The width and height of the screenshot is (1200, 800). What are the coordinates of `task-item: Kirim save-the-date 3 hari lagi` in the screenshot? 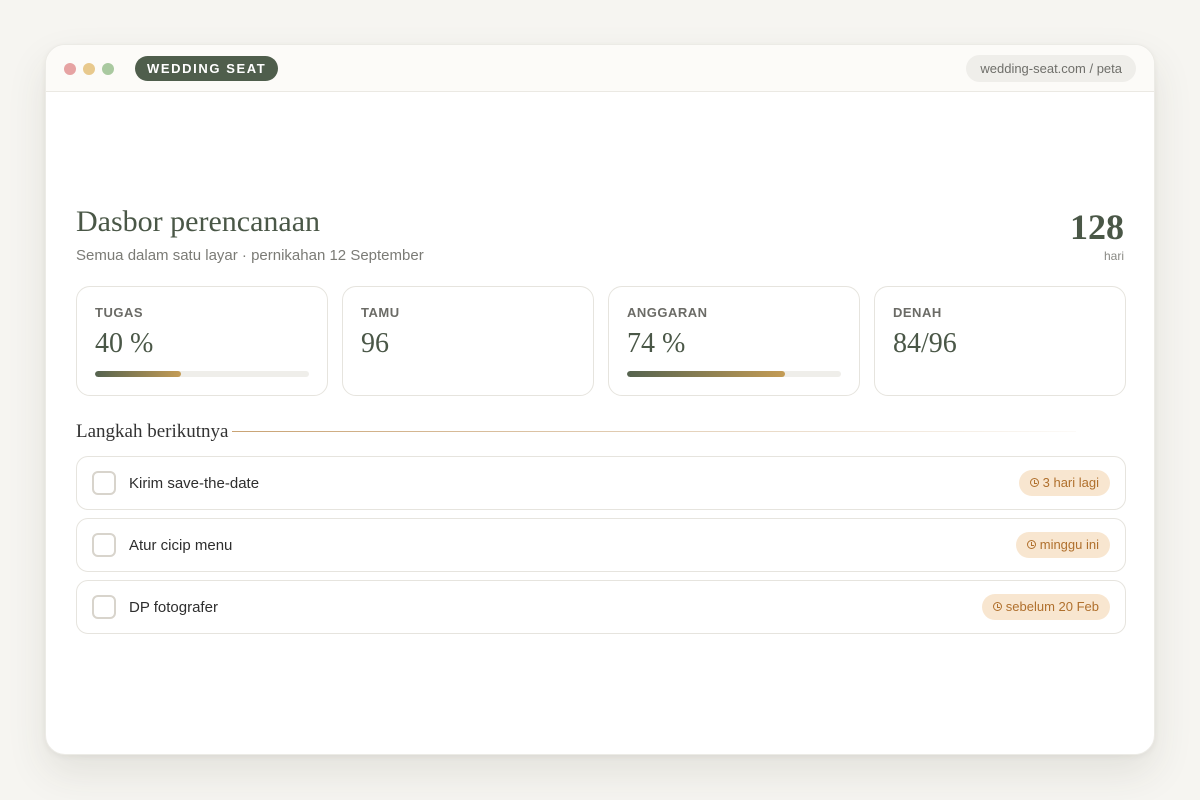 It's located at (601, 483).